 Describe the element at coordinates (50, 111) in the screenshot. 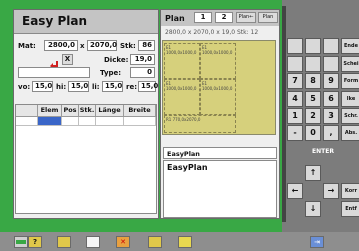

I see `grid-header-elem: Elem` at that location.